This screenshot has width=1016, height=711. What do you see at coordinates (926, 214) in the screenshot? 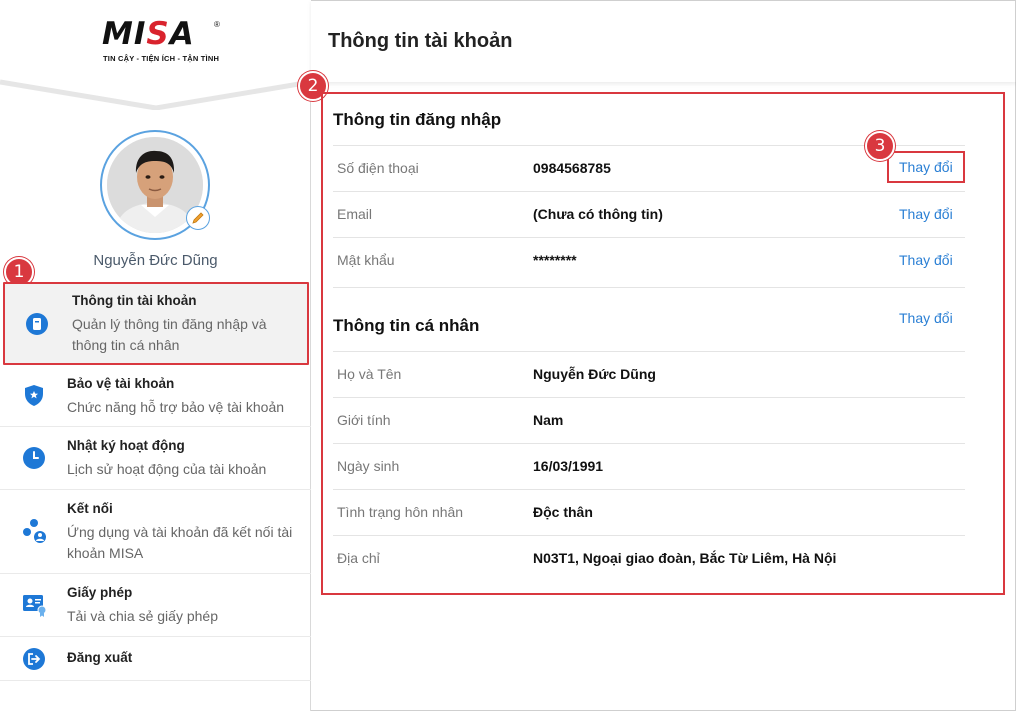
I see `change-email-link: Thay đổi` at bounding box center [926, 214].